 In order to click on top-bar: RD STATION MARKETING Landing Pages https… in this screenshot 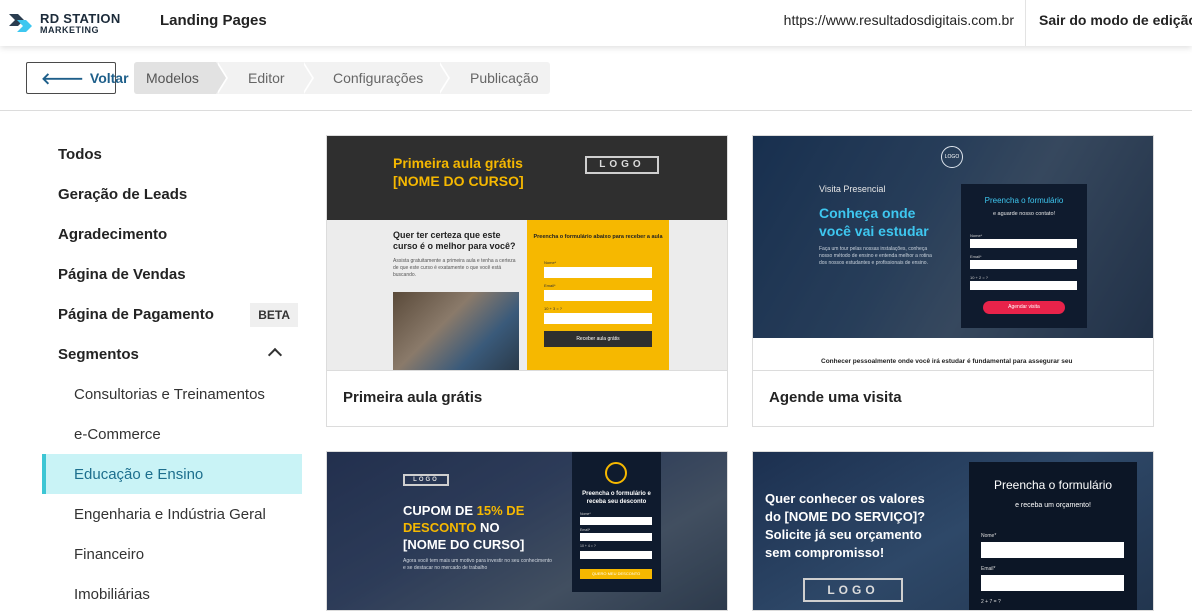, I will do `click(596, 23)`.